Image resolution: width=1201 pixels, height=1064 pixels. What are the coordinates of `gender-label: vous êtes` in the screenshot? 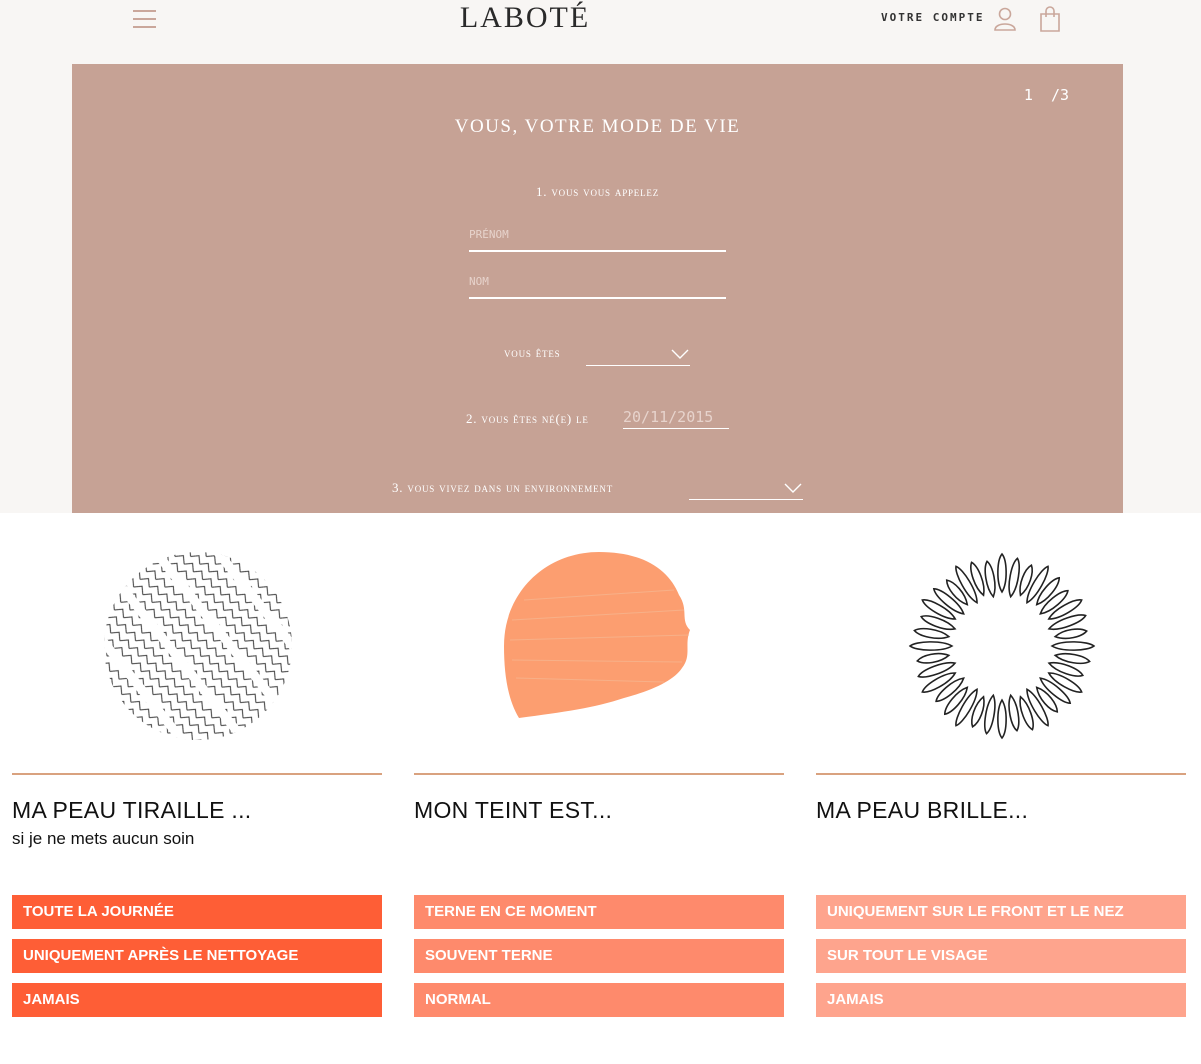 It's located at (532, 352).